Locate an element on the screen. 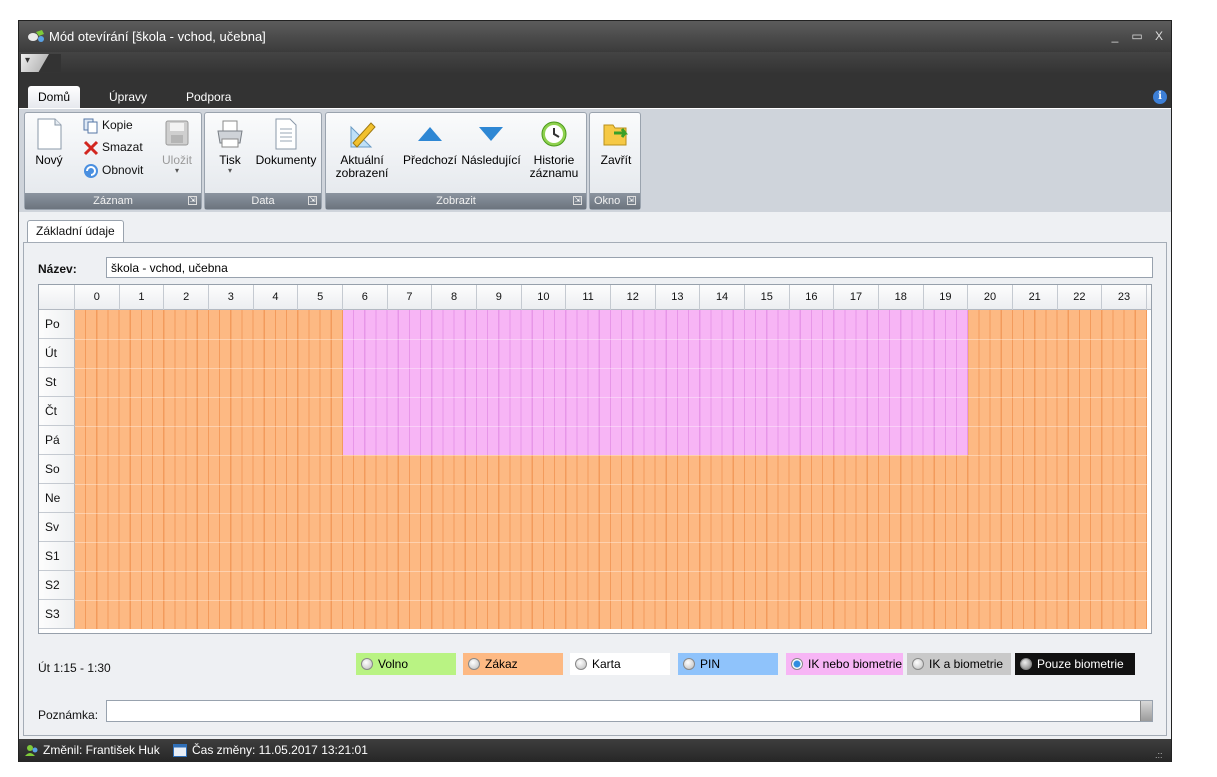 Image resolution: width=1217 pixels, height=777 pixels. hour-header: 5 is located at coordinates (320, 297).